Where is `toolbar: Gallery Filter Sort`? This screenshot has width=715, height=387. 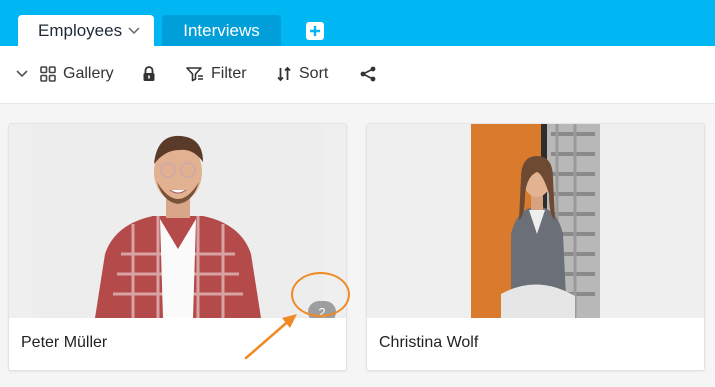
toolbar: Gallery Filter Sort is located at coordinates (357, 75).